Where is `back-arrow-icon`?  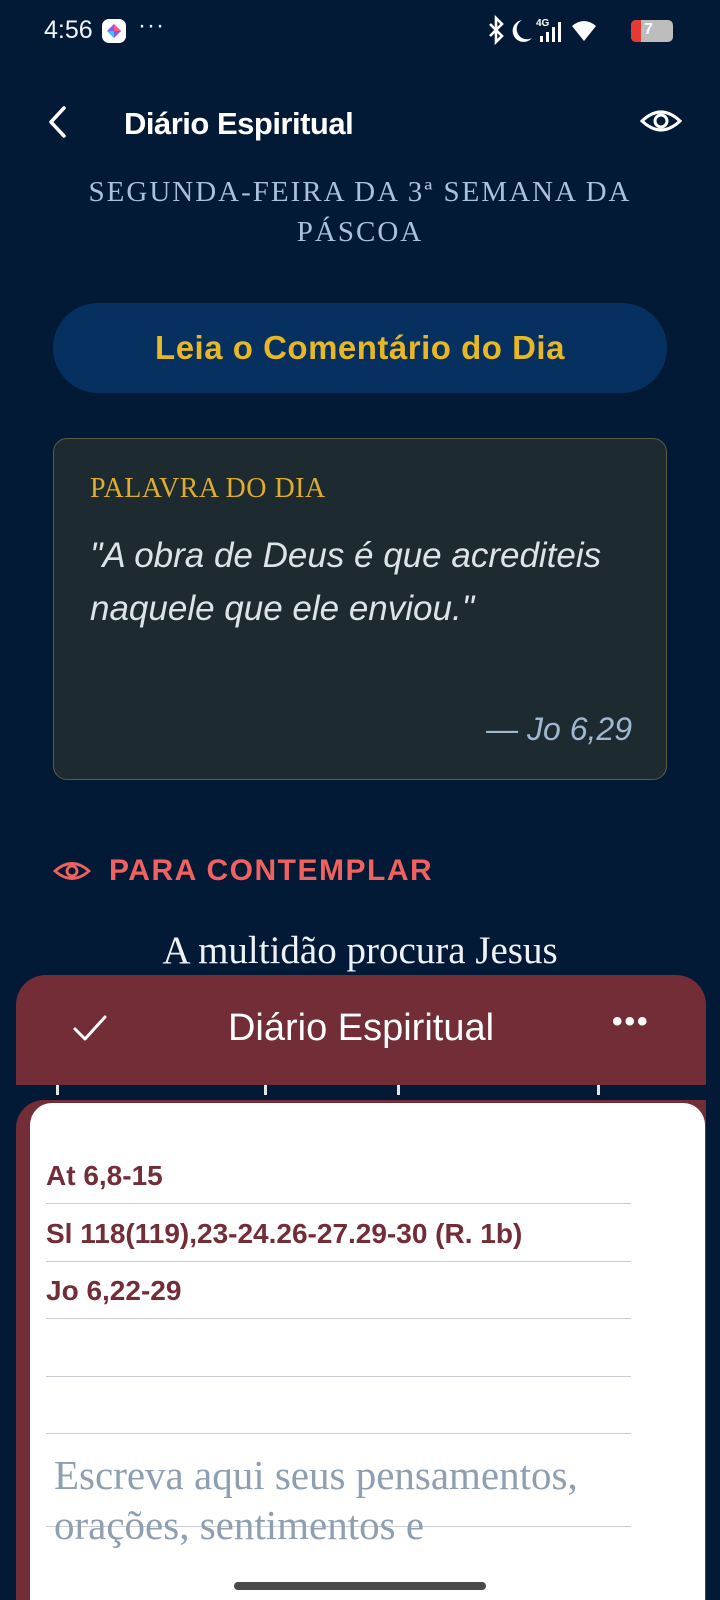 back-arrow-icon is located at coordinates (59, 122).